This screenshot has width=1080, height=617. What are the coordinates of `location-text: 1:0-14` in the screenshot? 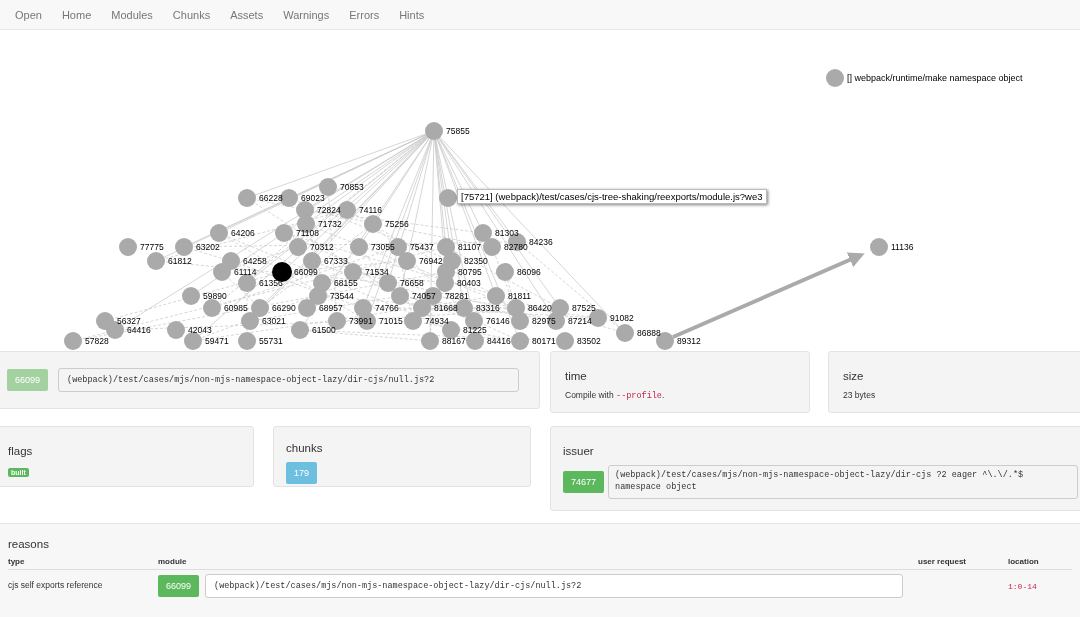 It's located at (1023, 586).